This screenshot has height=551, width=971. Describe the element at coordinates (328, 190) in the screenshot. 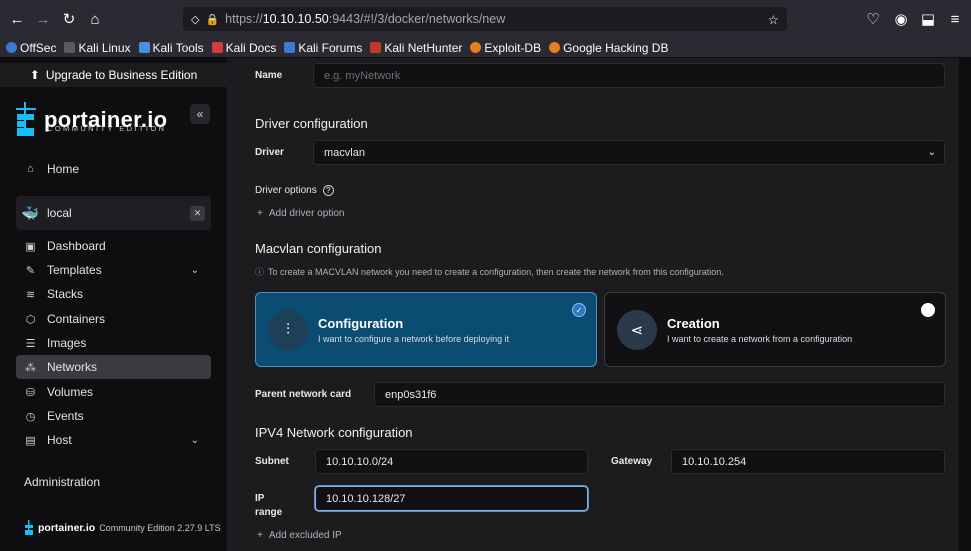

I see `help-icon: ?` at that location.